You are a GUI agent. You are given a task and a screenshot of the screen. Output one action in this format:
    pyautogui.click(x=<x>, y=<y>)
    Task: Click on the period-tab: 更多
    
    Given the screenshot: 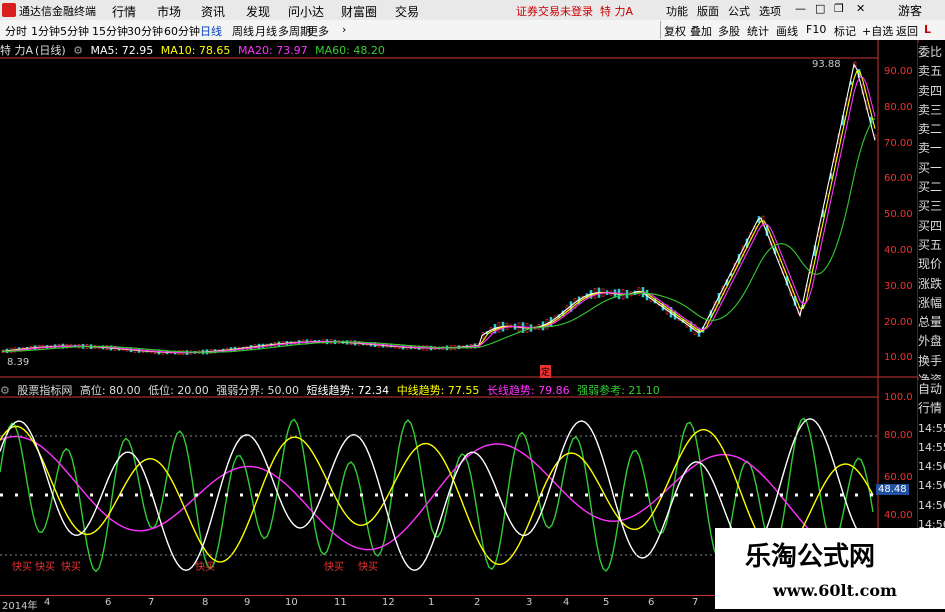 What is the action you would take?
    pyautogui.click(x=318, y=31)
    